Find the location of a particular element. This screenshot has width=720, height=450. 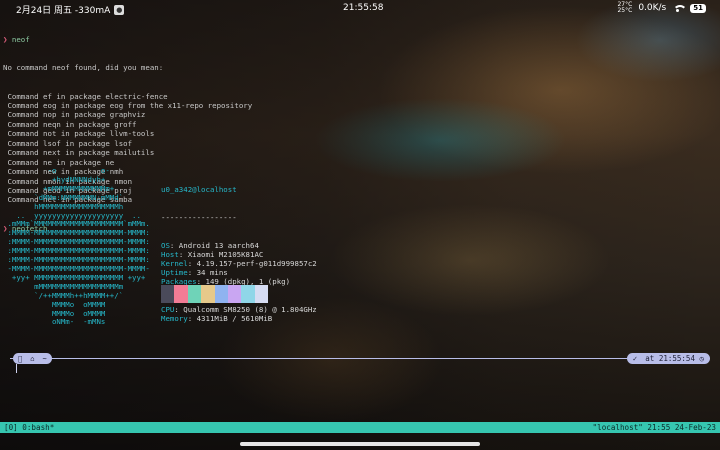

info-line: Host: Xiaomi M2105K81AC is located at coordinates (239, 254).